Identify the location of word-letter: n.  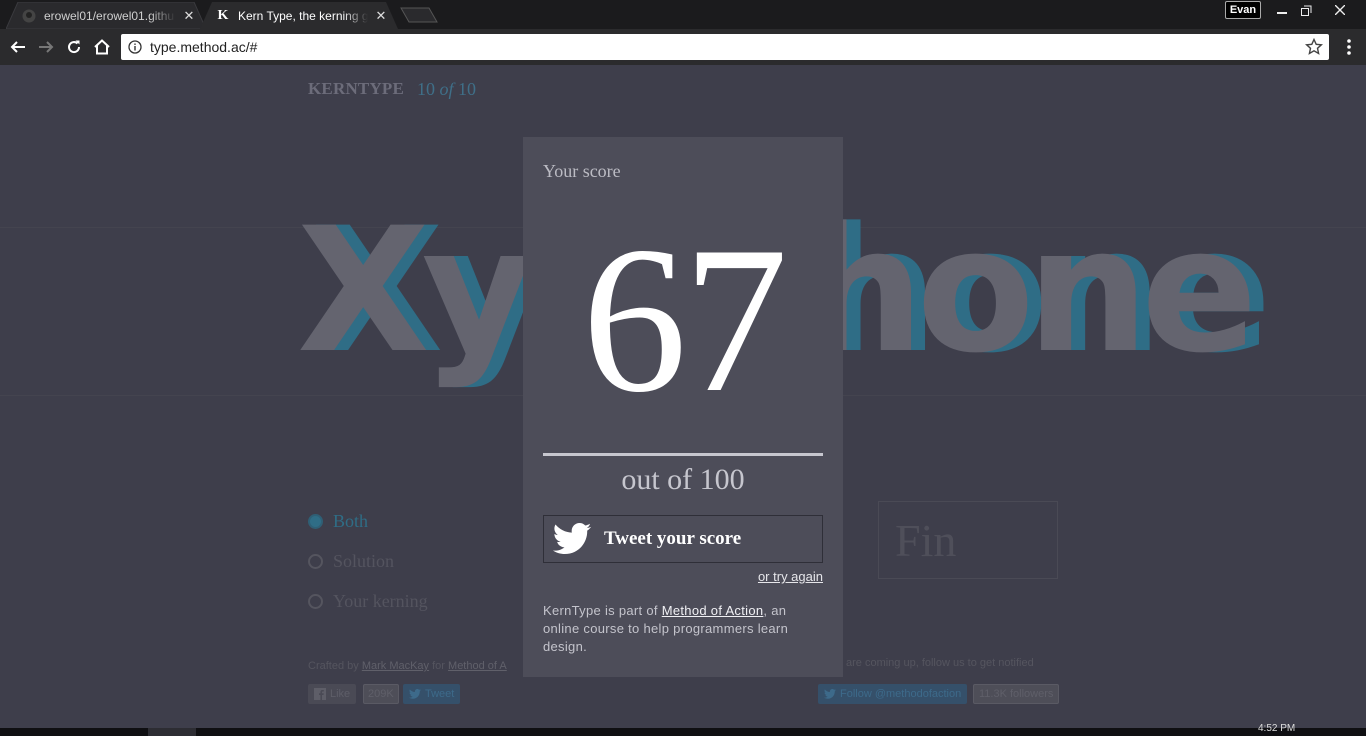
(1088, 290).